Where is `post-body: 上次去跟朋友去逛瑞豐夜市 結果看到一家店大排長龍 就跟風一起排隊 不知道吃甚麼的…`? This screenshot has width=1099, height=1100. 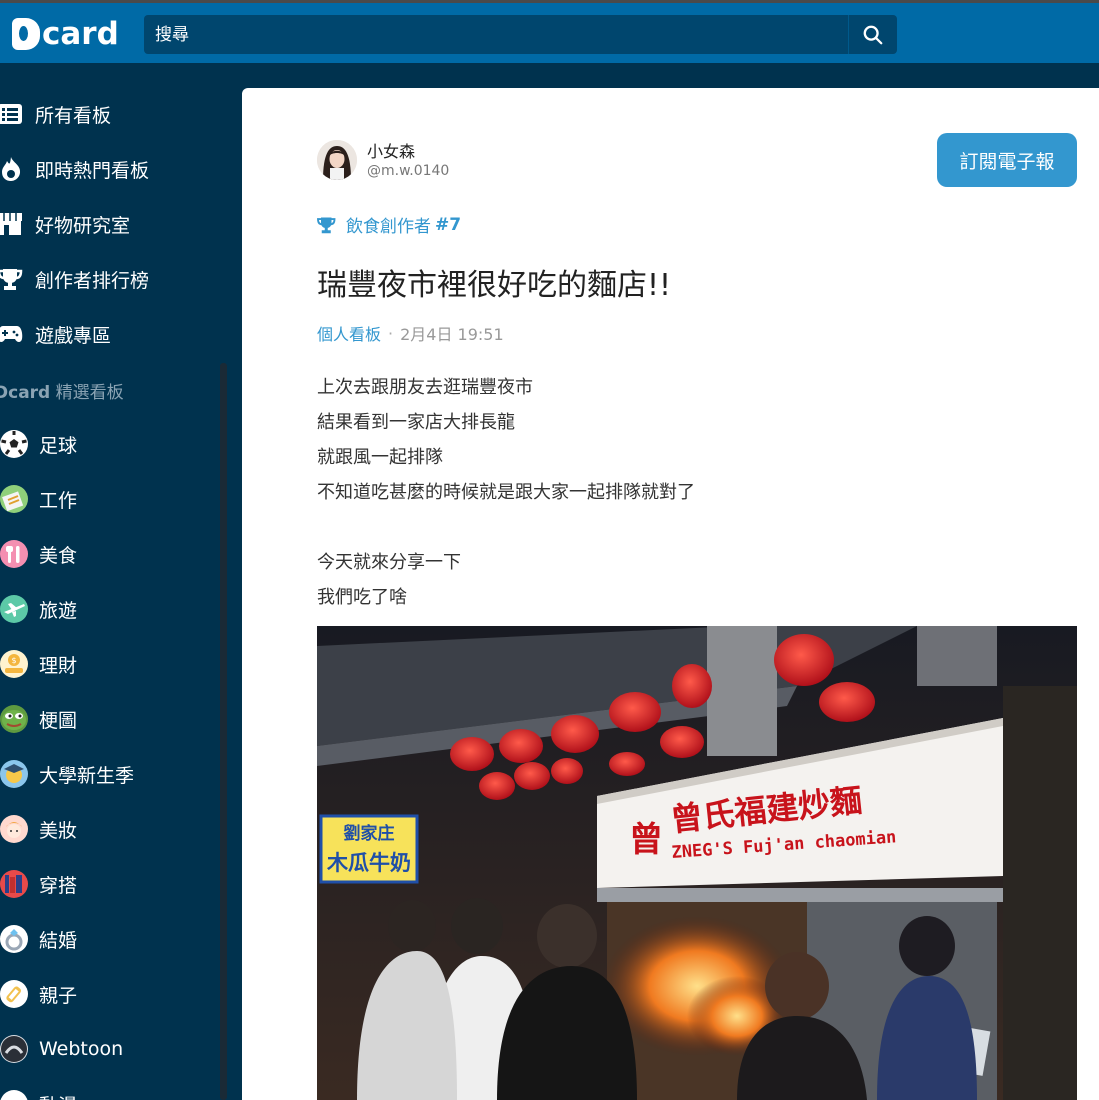 post-body: 上次去跟朋友去逛瑞豐夜市 結果看到一家店大排長龍 就跟風一起排隊 不知道吃甚麼的… is located at coordinates (506, 492).